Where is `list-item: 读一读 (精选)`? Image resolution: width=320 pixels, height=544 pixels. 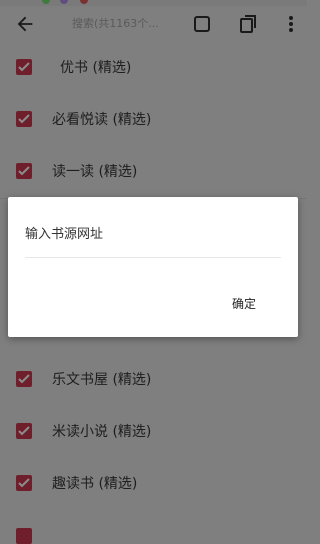 list-item: 读一读 (精选) is located at coordinates (153, 172).